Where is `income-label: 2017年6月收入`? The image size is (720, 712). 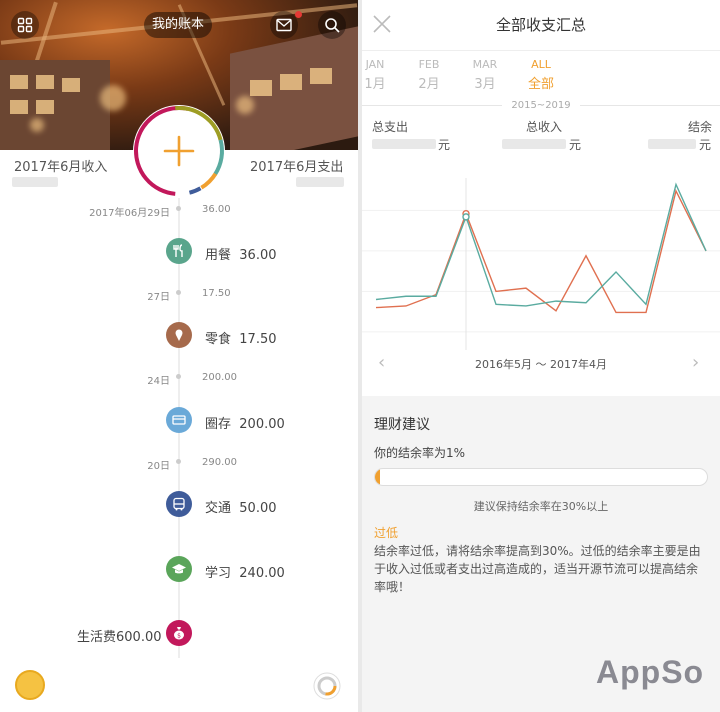
income-label: 2017年6月收入 is located at coordinates (61, 167).